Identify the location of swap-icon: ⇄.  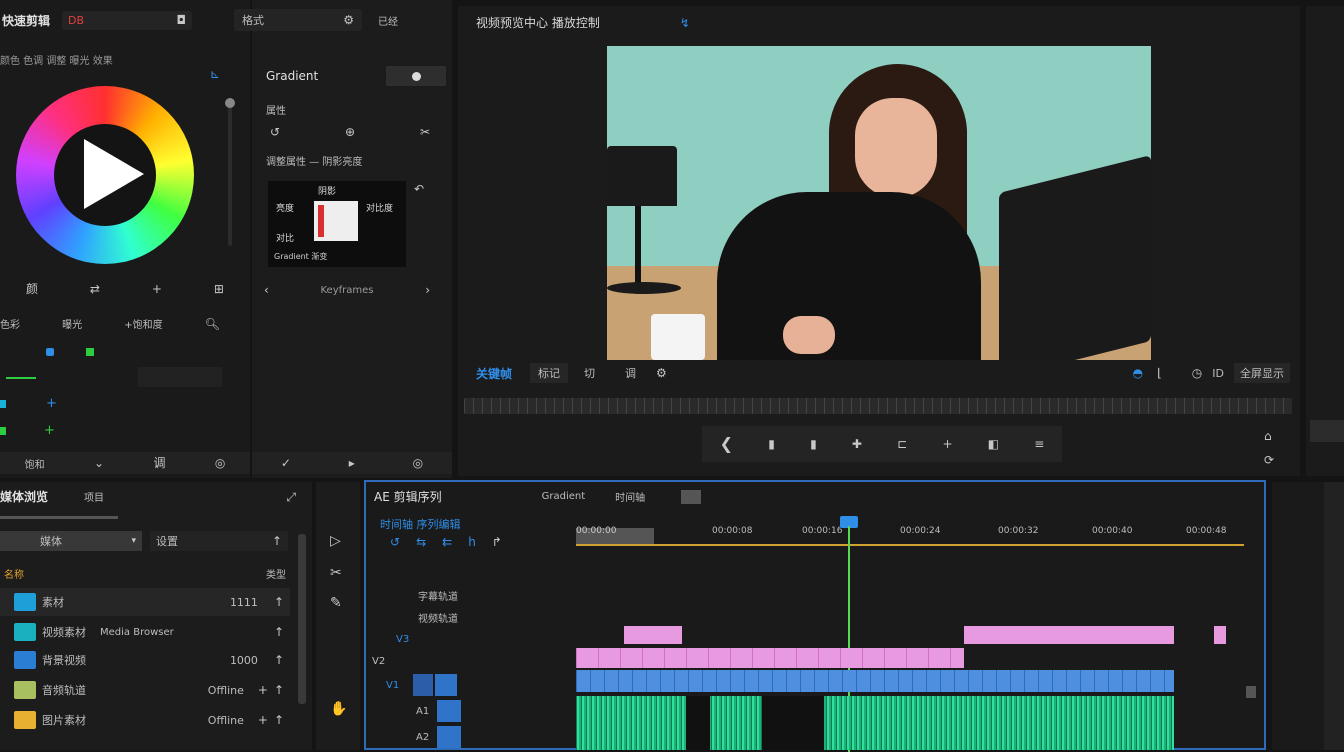
(95, 289).